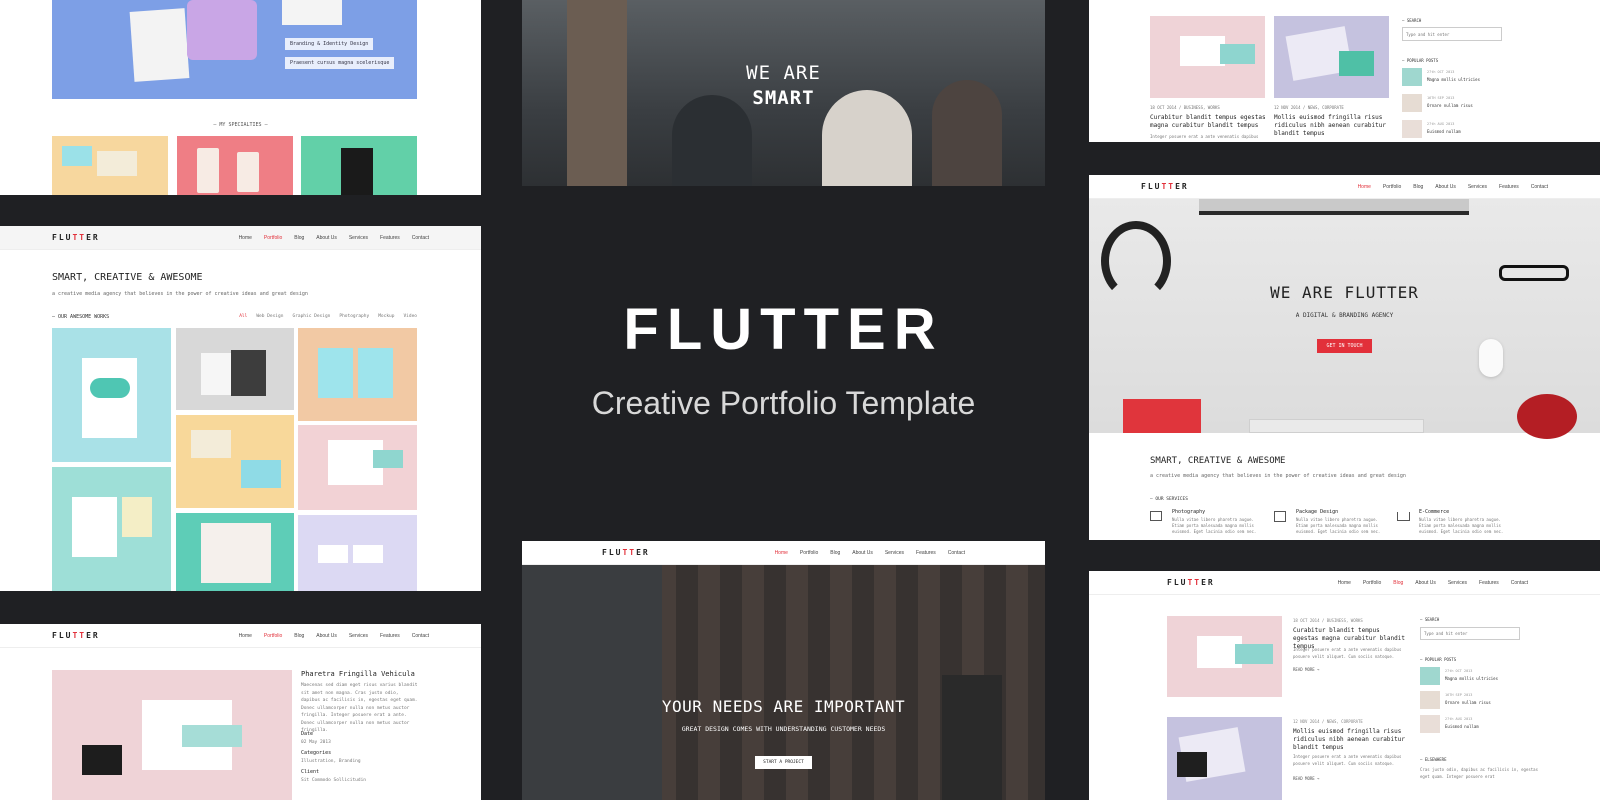  What do you see at coordinates (410, 316) in the screenshot?
I see `filter-video: Video` at bounding box center [410, 316].